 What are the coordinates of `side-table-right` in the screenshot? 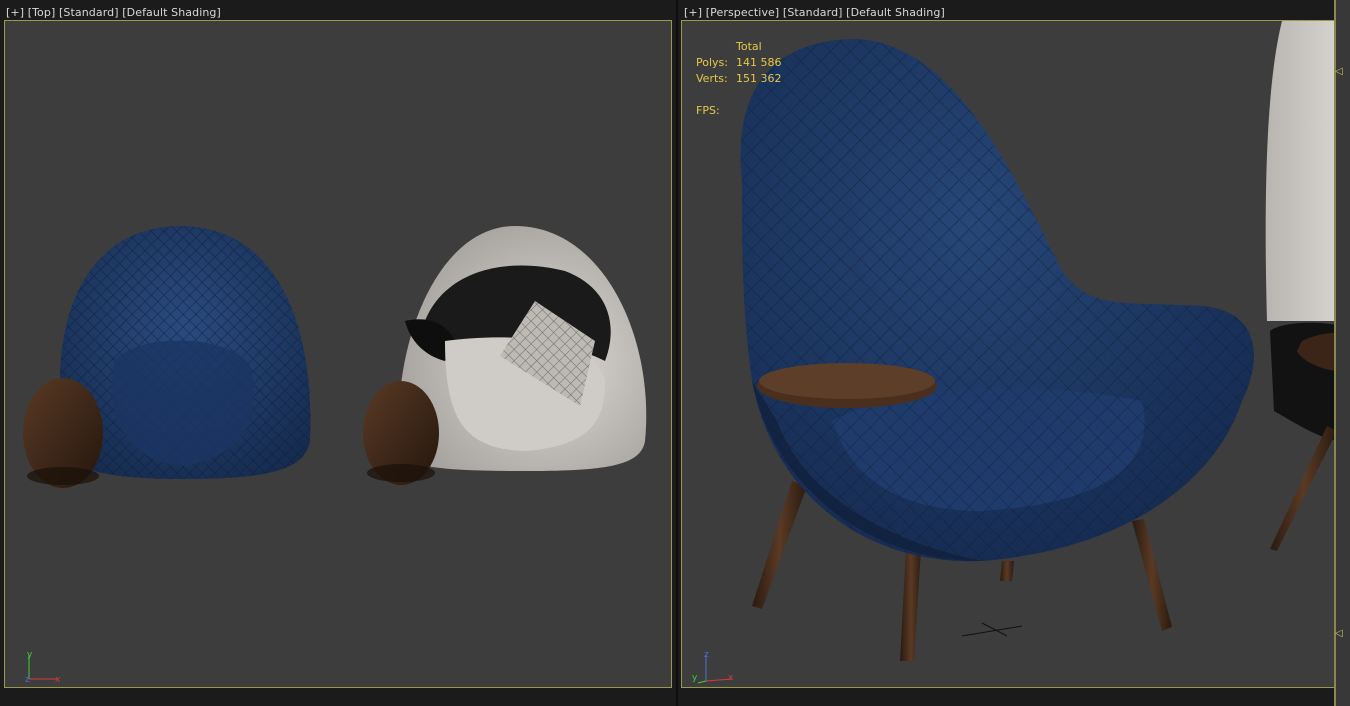 It's located at (401, 433).